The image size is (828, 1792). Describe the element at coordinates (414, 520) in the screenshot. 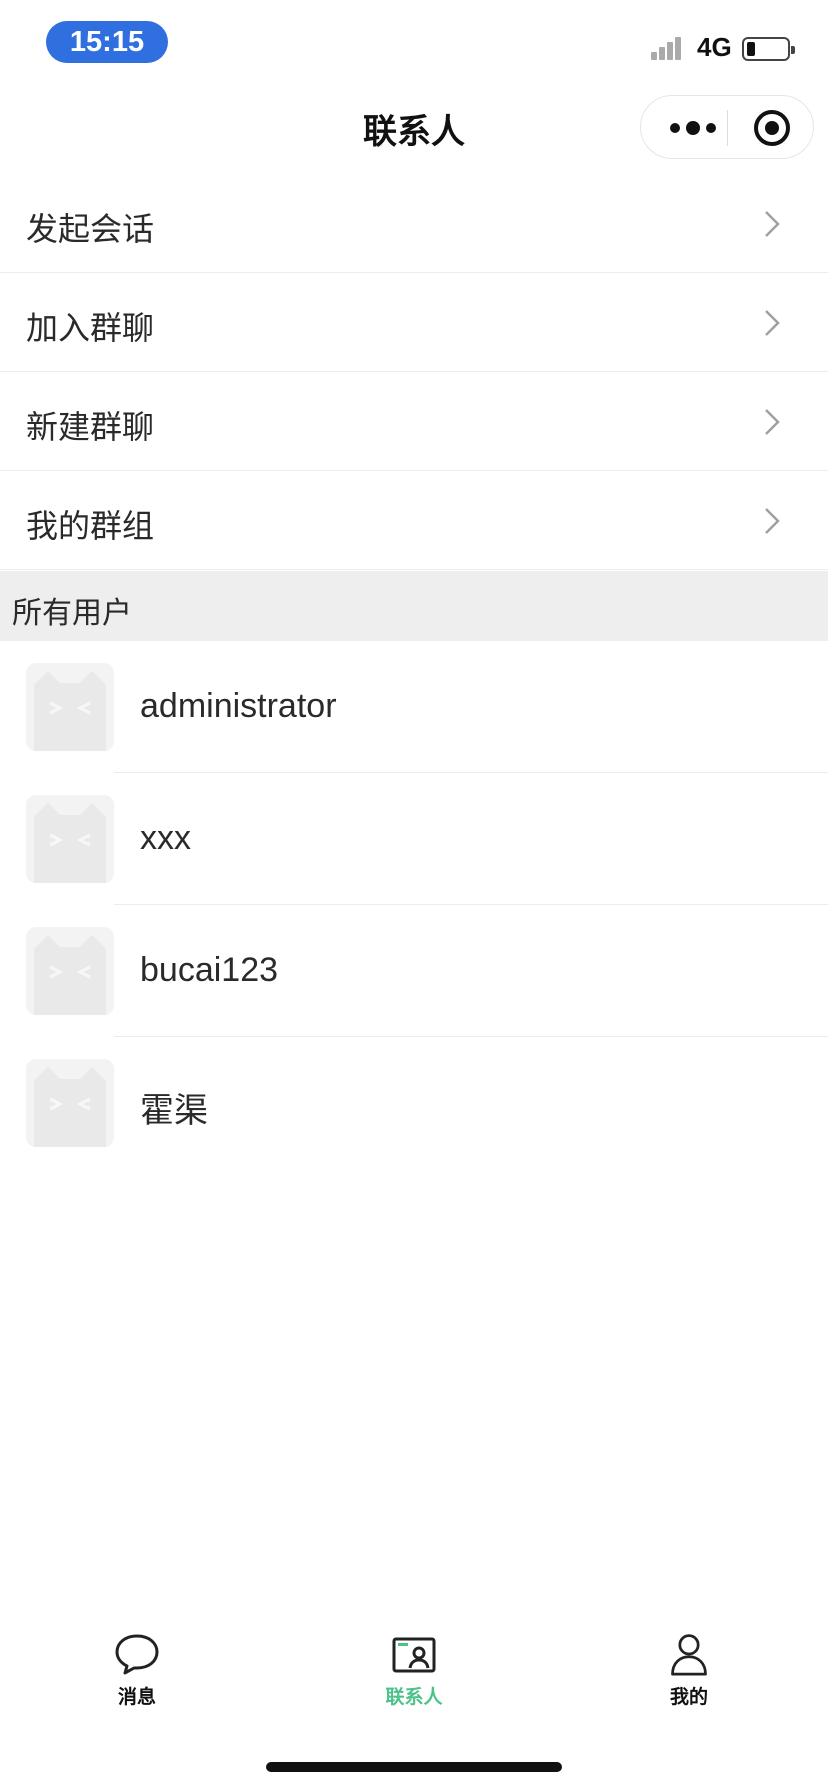

I see `menu-item-my-groups: 我的群组` at that location.